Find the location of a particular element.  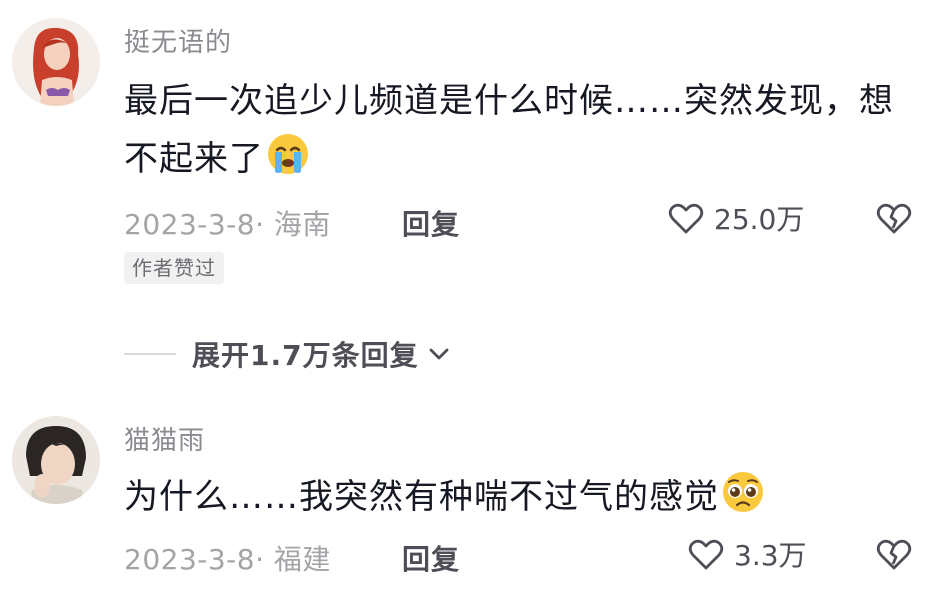

comment-meta: 2023-3-8· 福建 is located at coordinates (227, 558).